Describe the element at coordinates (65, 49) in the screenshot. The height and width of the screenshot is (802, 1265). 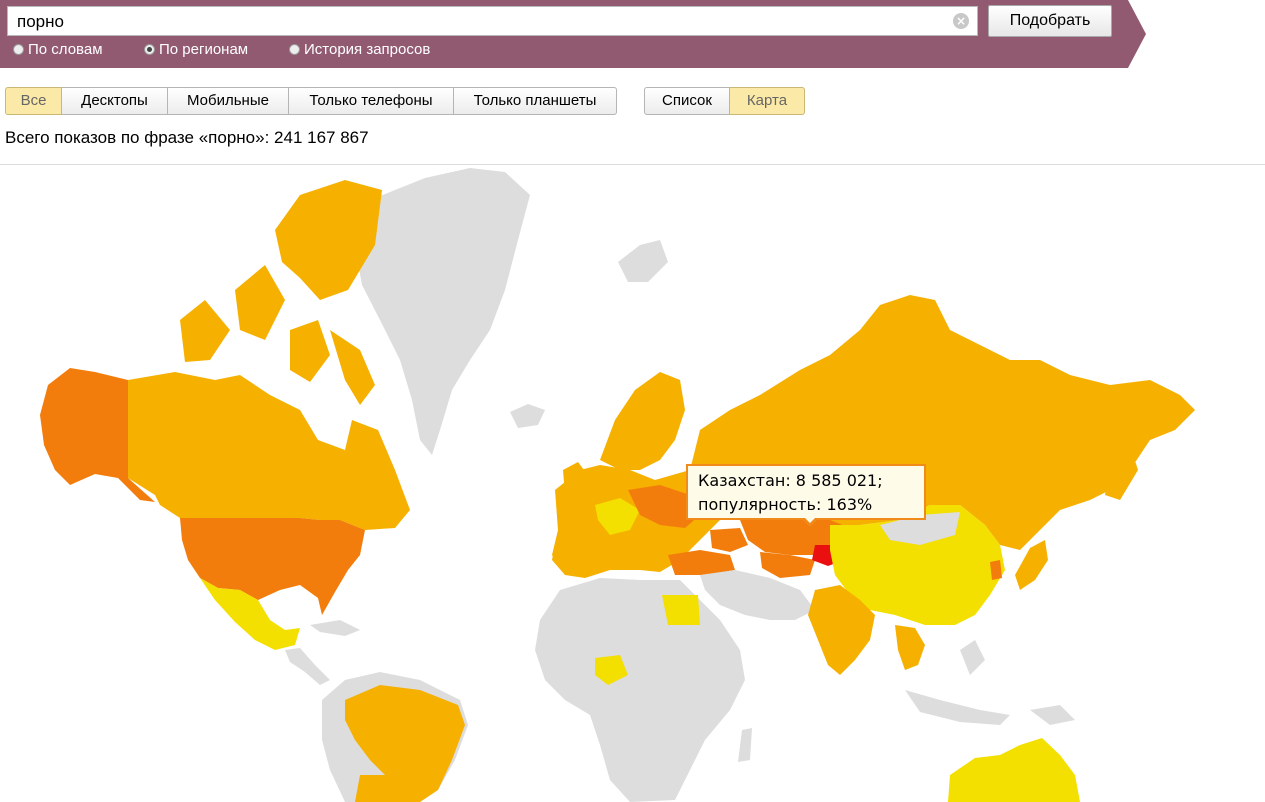
I see `radio-label: По словам` at that location.